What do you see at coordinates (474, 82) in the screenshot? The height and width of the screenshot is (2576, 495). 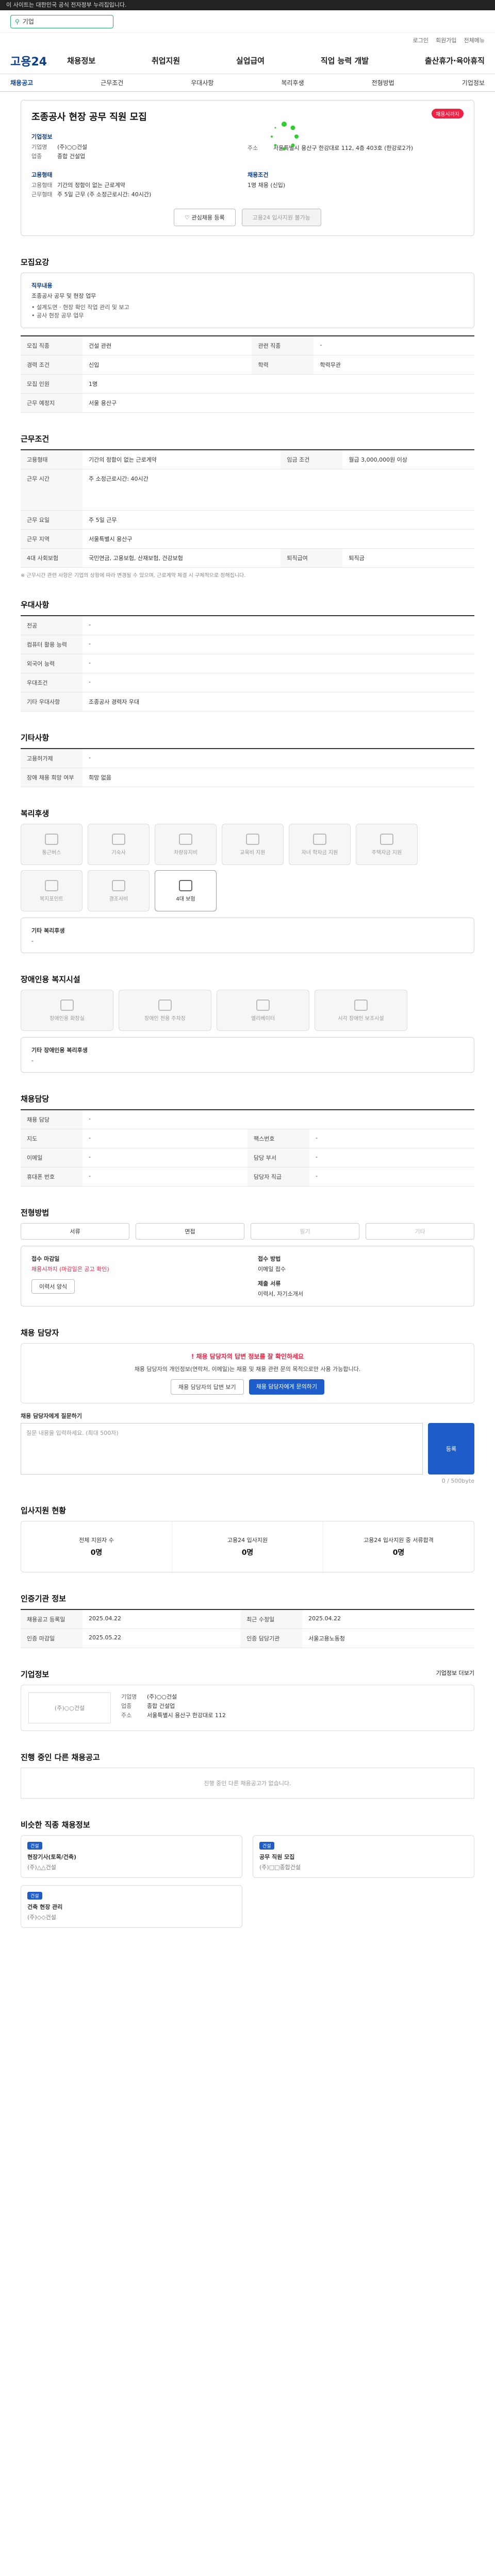 I see `tab-company: 기업정보` at bounding box center [474, 82].